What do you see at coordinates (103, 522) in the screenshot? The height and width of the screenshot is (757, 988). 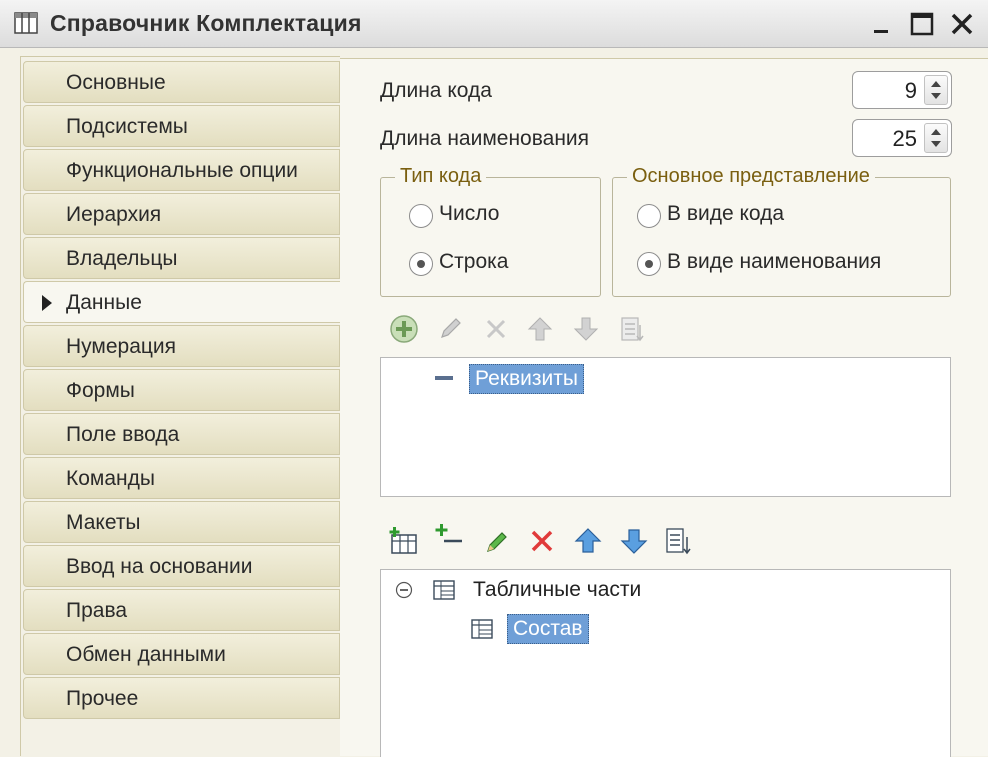 I see `nav-item-label: Макеты` at bounding box center [103, 522].